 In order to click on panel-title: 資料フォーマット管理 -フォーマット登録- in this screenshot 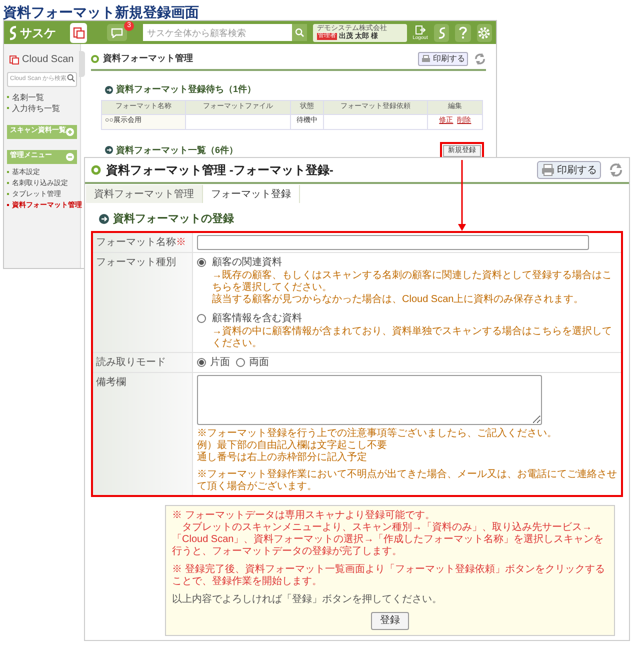, I will do `click(220, 170)`.